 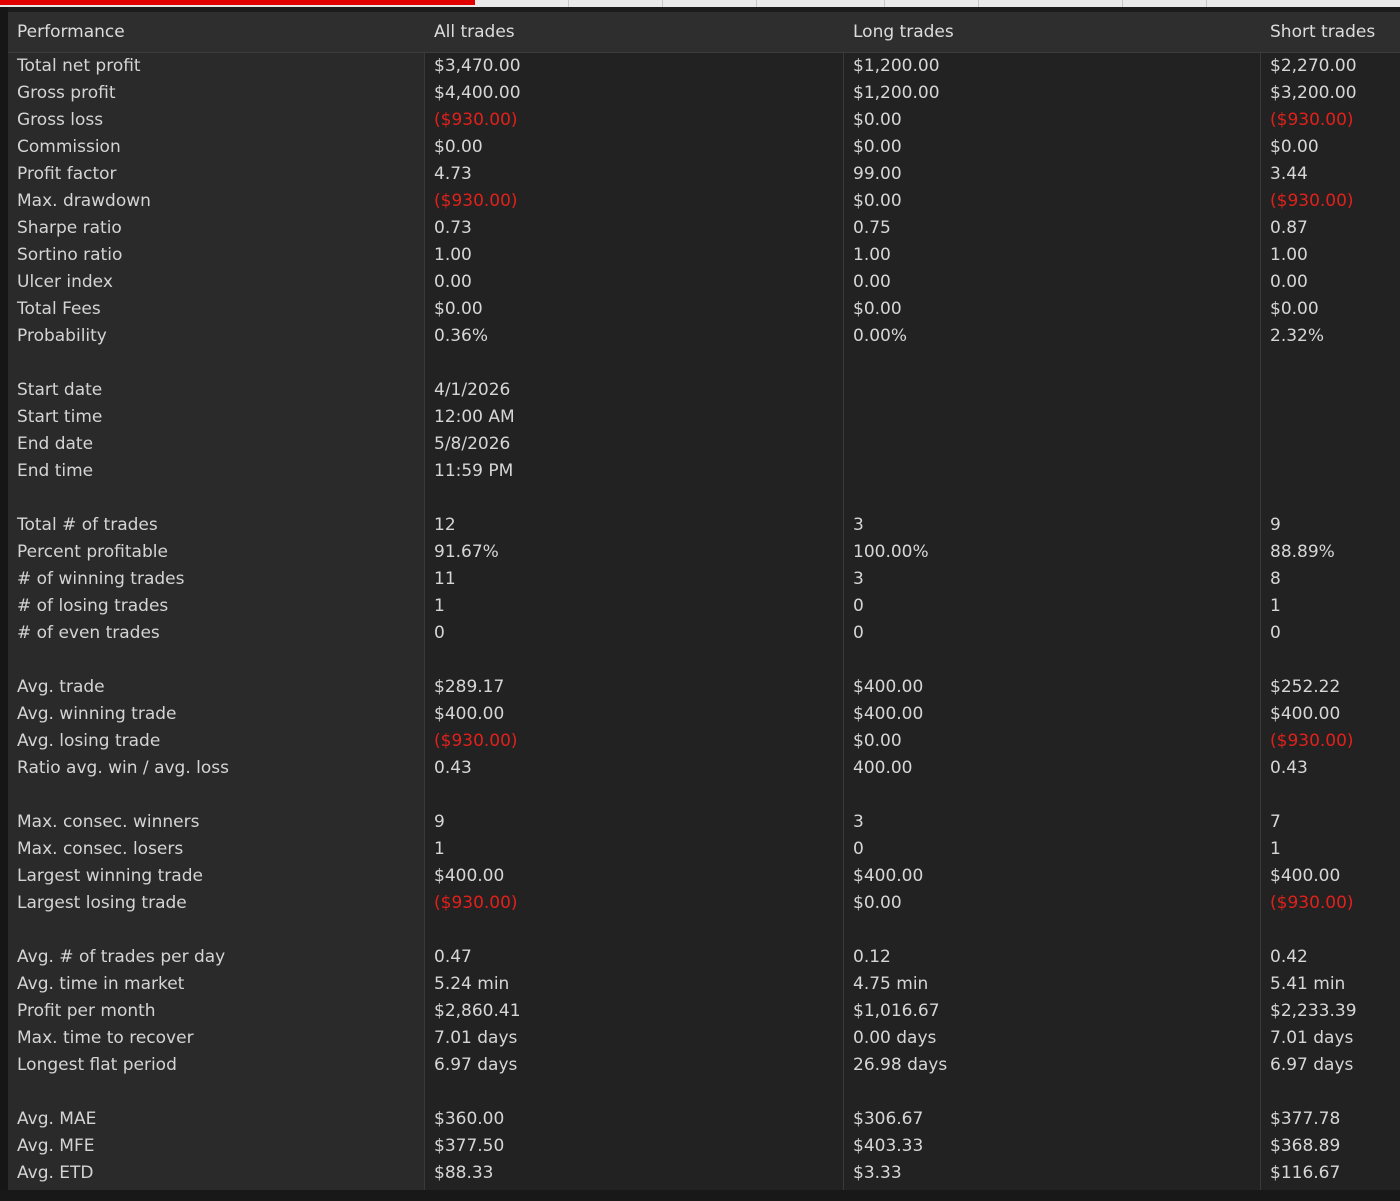 What do you see at coordinates (453, 228) in the screenshot?
I see `all-trades-value: 0.73` at bounding box center [453, 228].